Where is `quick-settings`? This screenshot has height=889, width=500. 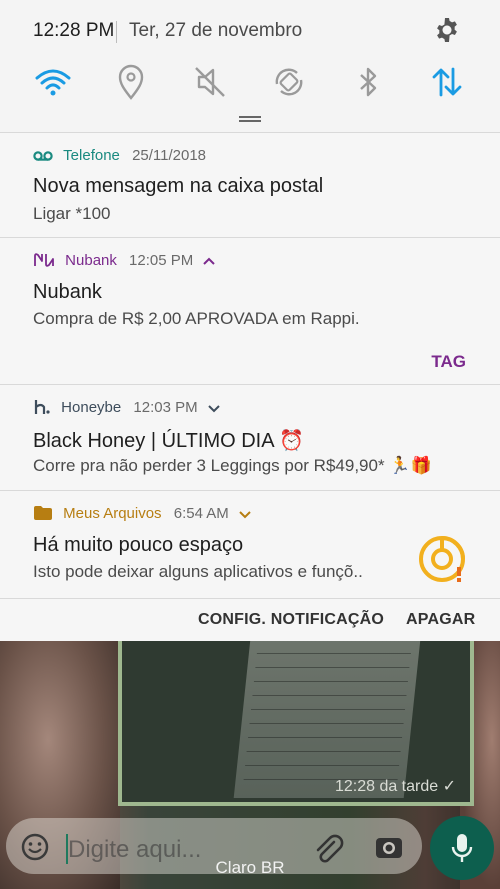
quick-settings is located at coordinates (250, 84).